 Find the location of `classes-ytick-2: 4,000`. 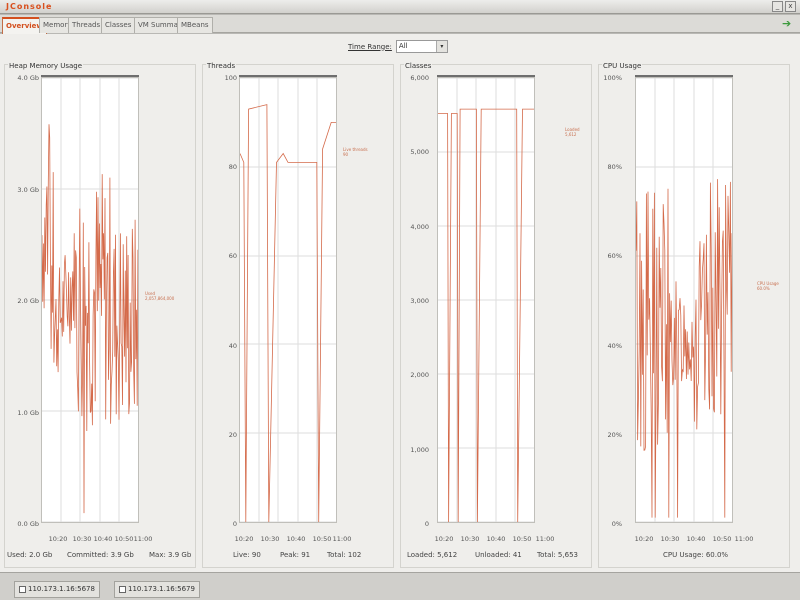

classes-ytick-2: 4,000 is located at coordinates (419, 227).